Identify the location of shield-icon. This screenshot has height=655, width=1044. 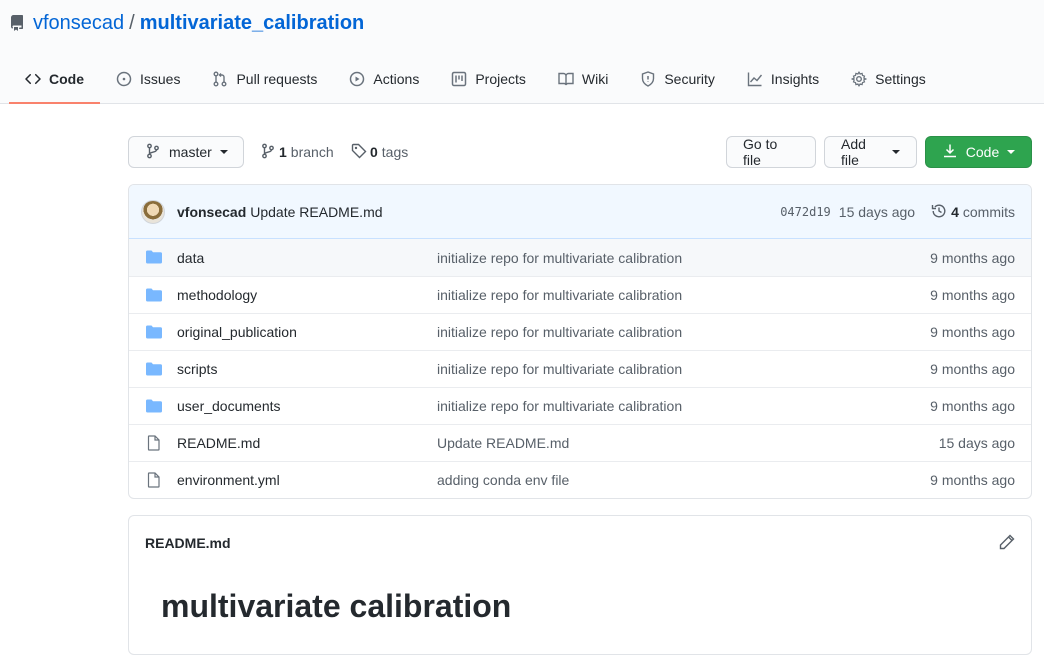
(652, 78).